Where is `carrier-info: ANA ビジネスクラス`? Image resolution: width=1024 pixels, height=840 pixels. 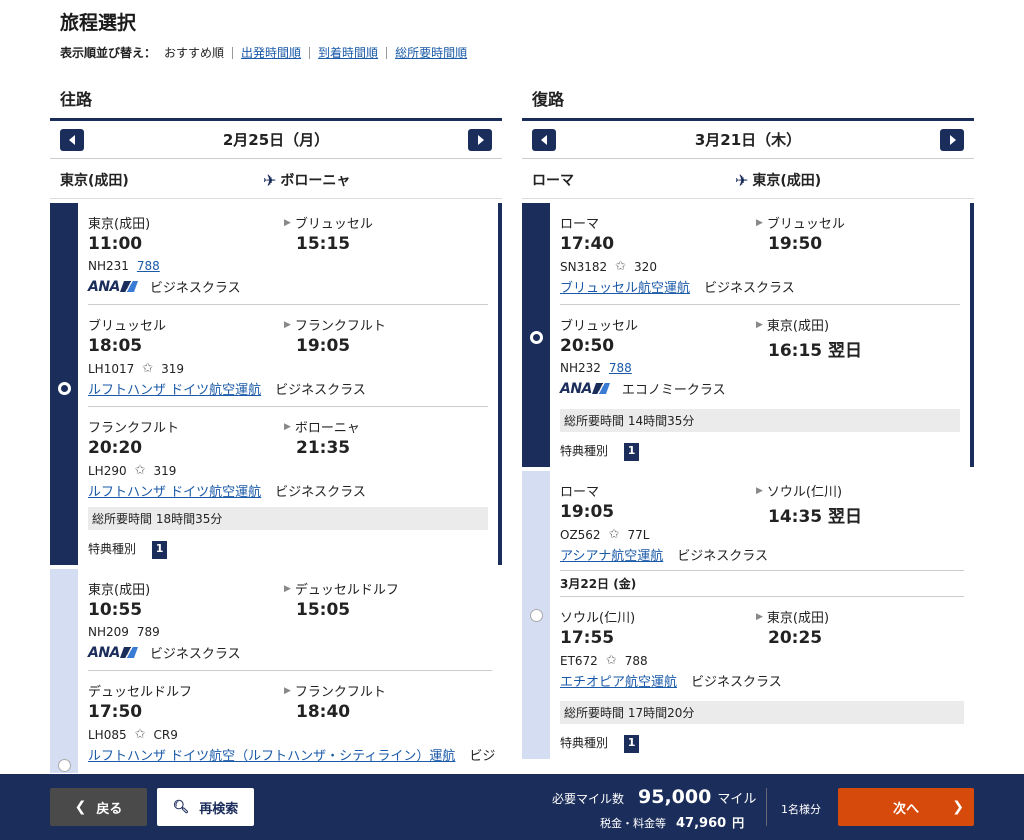 carrier-info: ANA ビジネスクラス is located at coordinates (164, 653).